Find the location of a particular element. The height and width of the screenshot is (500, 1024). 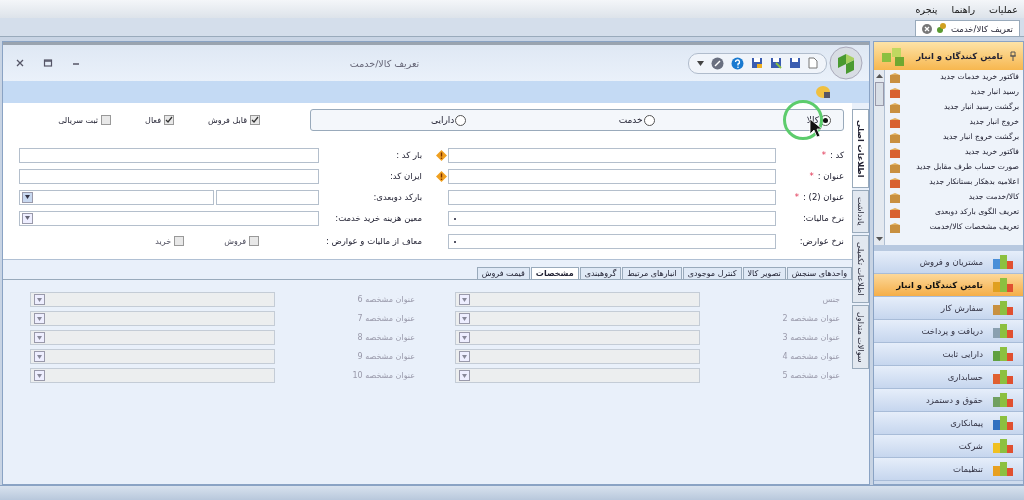

side-tab: سوالات متداول is located at coordinates (860, 337).